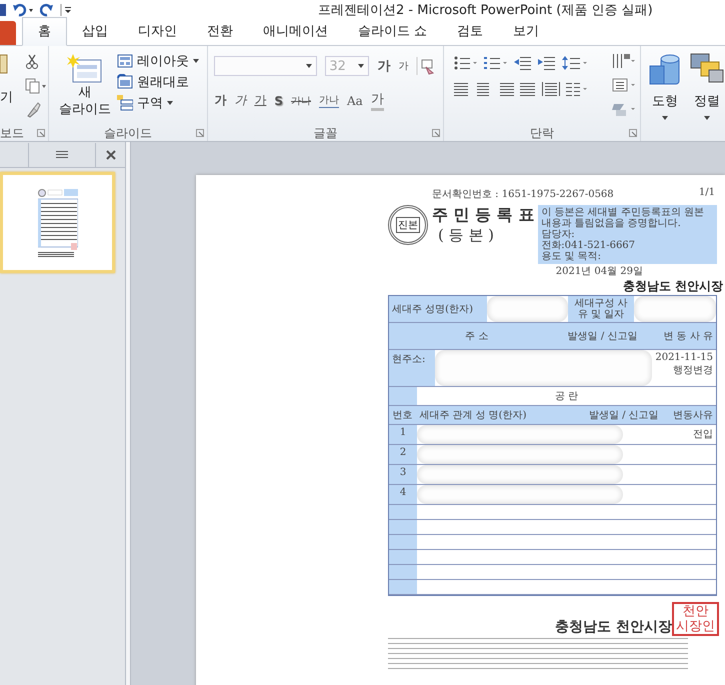  Describe the element at coordinates (577, 89) in the screenshot. I see `columns-icon` at that location.